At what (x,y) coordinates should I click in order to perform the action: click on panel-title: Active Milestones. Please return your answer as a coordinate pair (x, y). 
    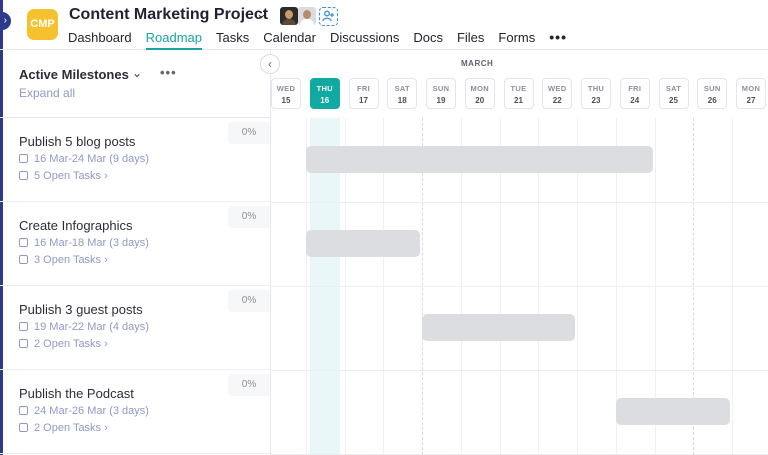
    Looking at the image, I should click on (74, 74).